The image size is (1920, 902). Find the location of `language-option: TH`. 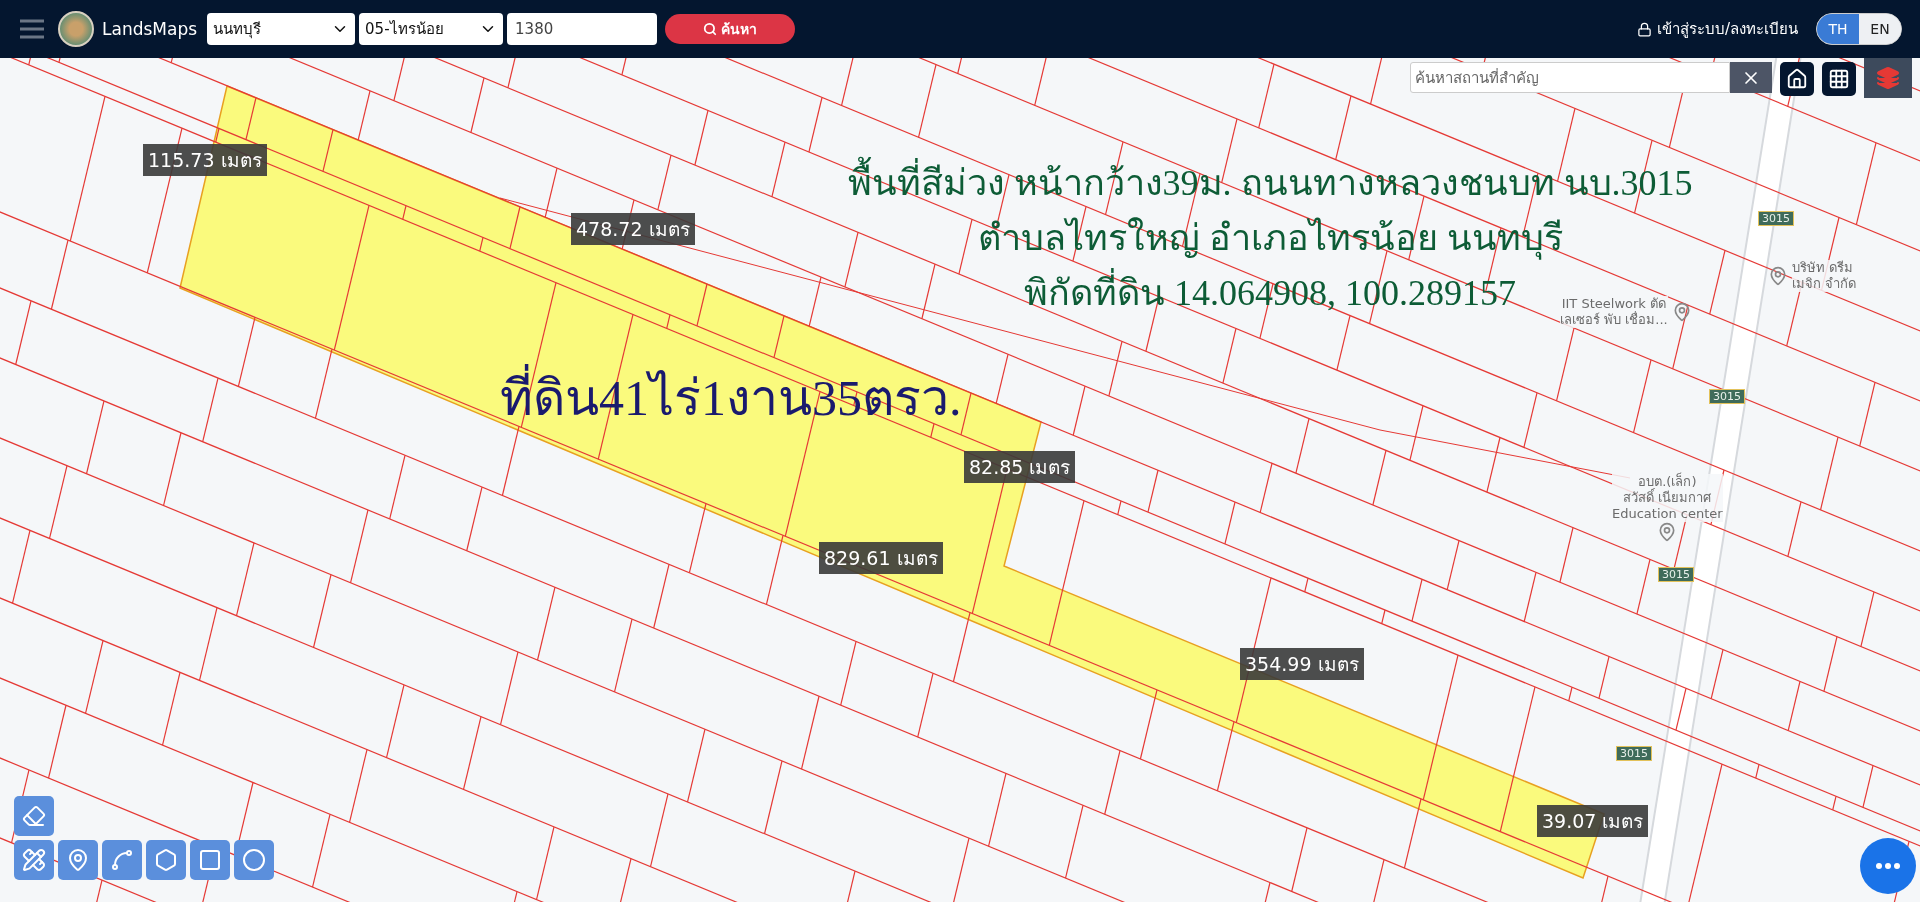

language-option: TH is located at coordinates (1838, 29).